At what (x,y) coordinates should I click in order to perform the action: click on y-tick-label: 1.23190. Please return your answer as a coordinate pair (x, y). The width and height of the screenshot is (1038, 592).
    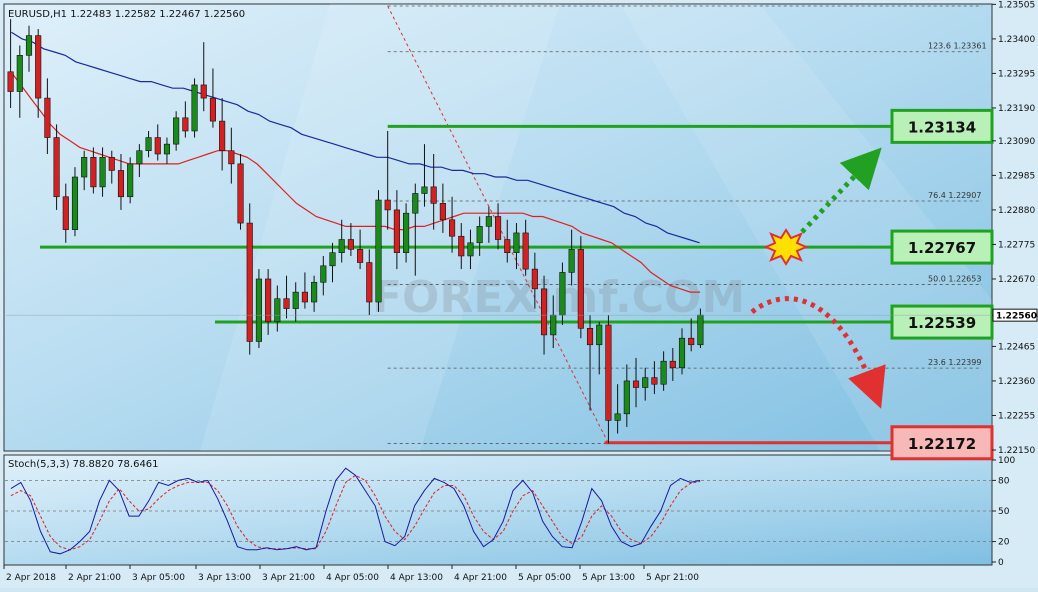
    Looking at the image, I should click on (1016, 109).